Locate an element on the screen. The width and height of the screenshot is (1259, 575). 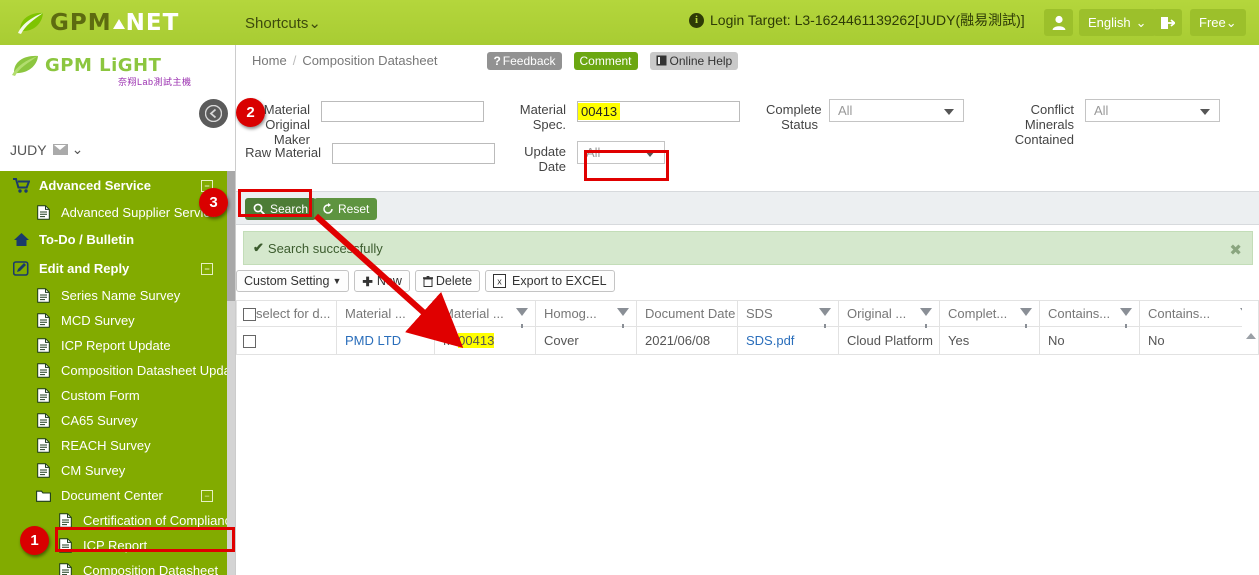
sidebar-logo: GPM LiGHT 奈翔Lab測試主機 is located at coordinates (117, 70).